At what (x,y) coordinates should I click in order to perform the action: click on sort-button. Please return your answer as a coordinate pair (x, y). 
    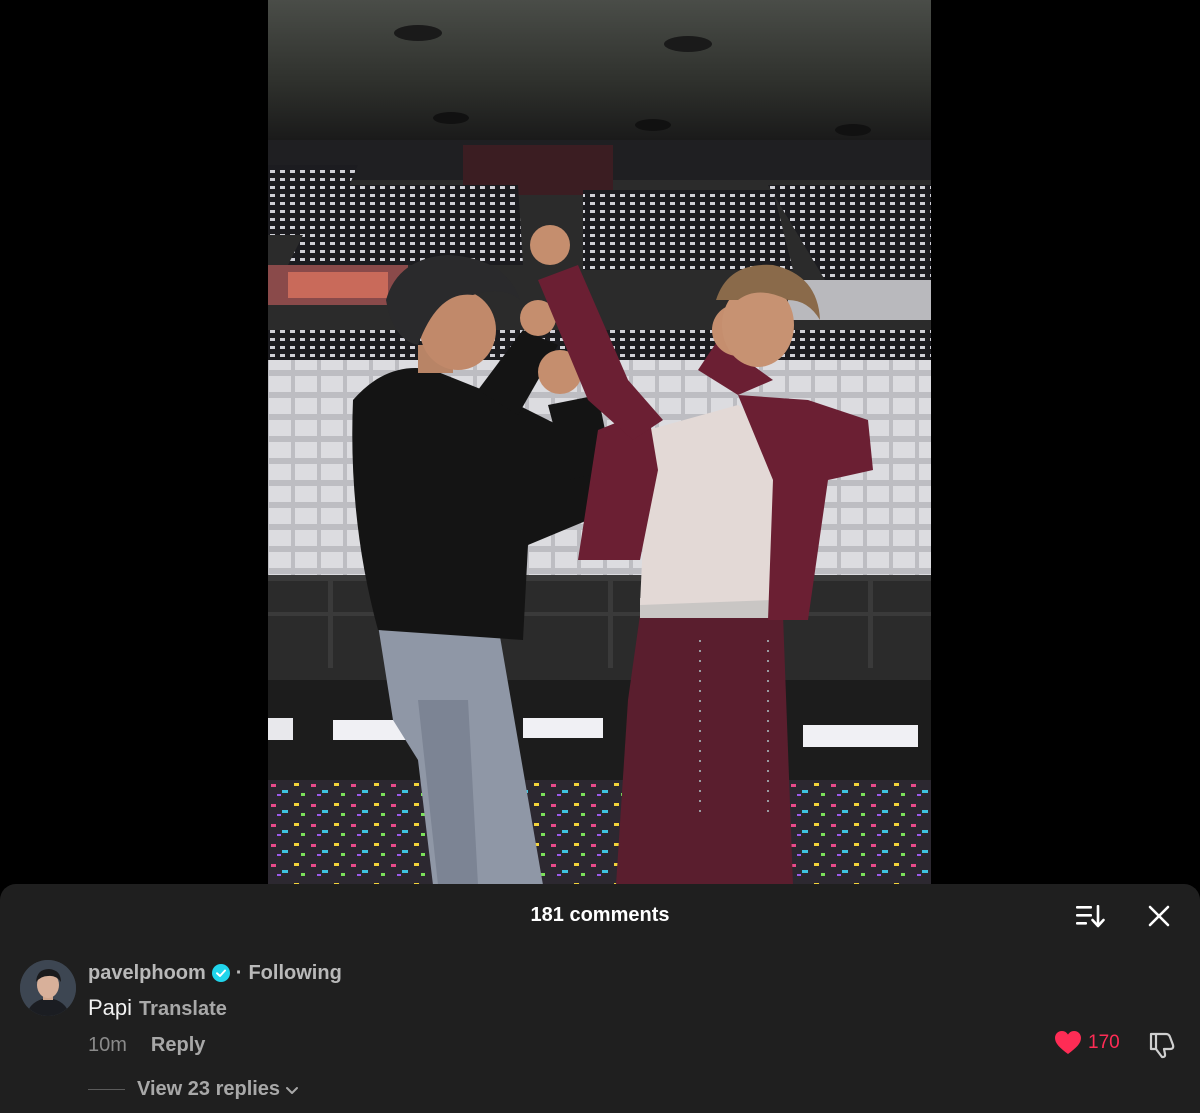
    Looking at the image, I should click on (1090, 916).